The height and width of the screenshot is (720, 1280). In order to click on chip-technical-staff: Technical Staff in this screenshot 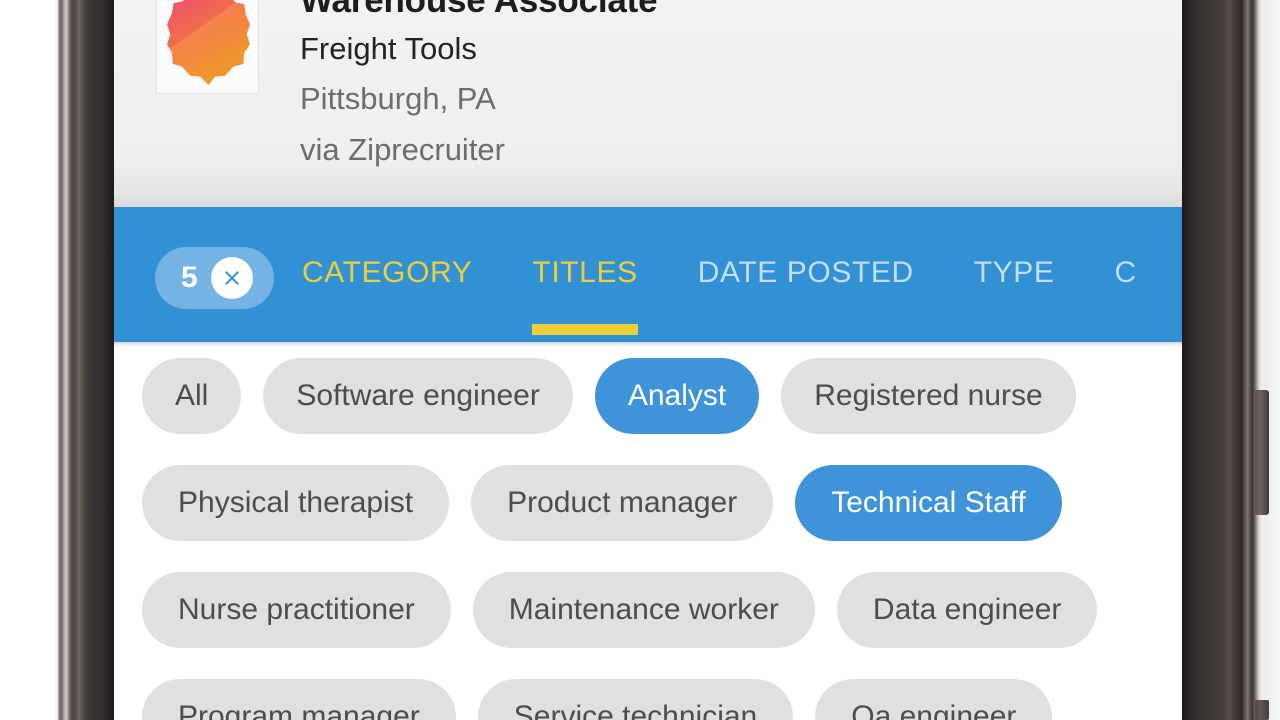, I will do `click(928, 502)`.